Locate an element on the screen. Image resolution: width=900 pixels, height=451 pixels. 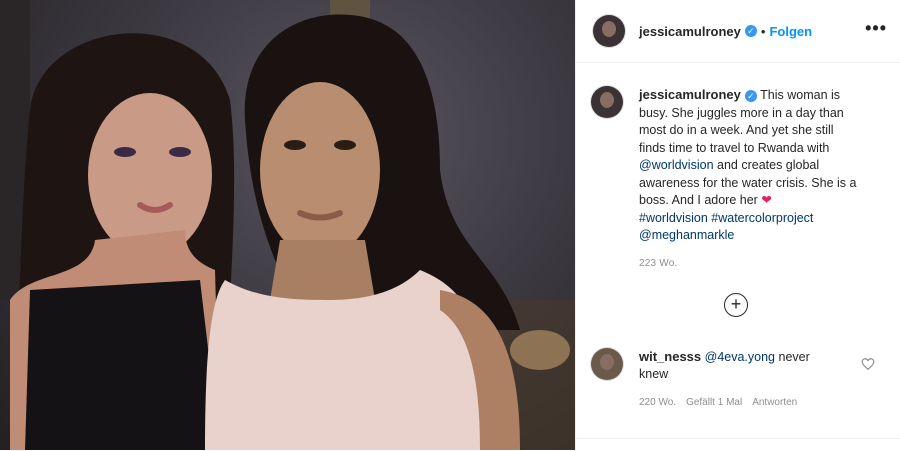
follow-button: Folgen is located at coordinates (790, 31).